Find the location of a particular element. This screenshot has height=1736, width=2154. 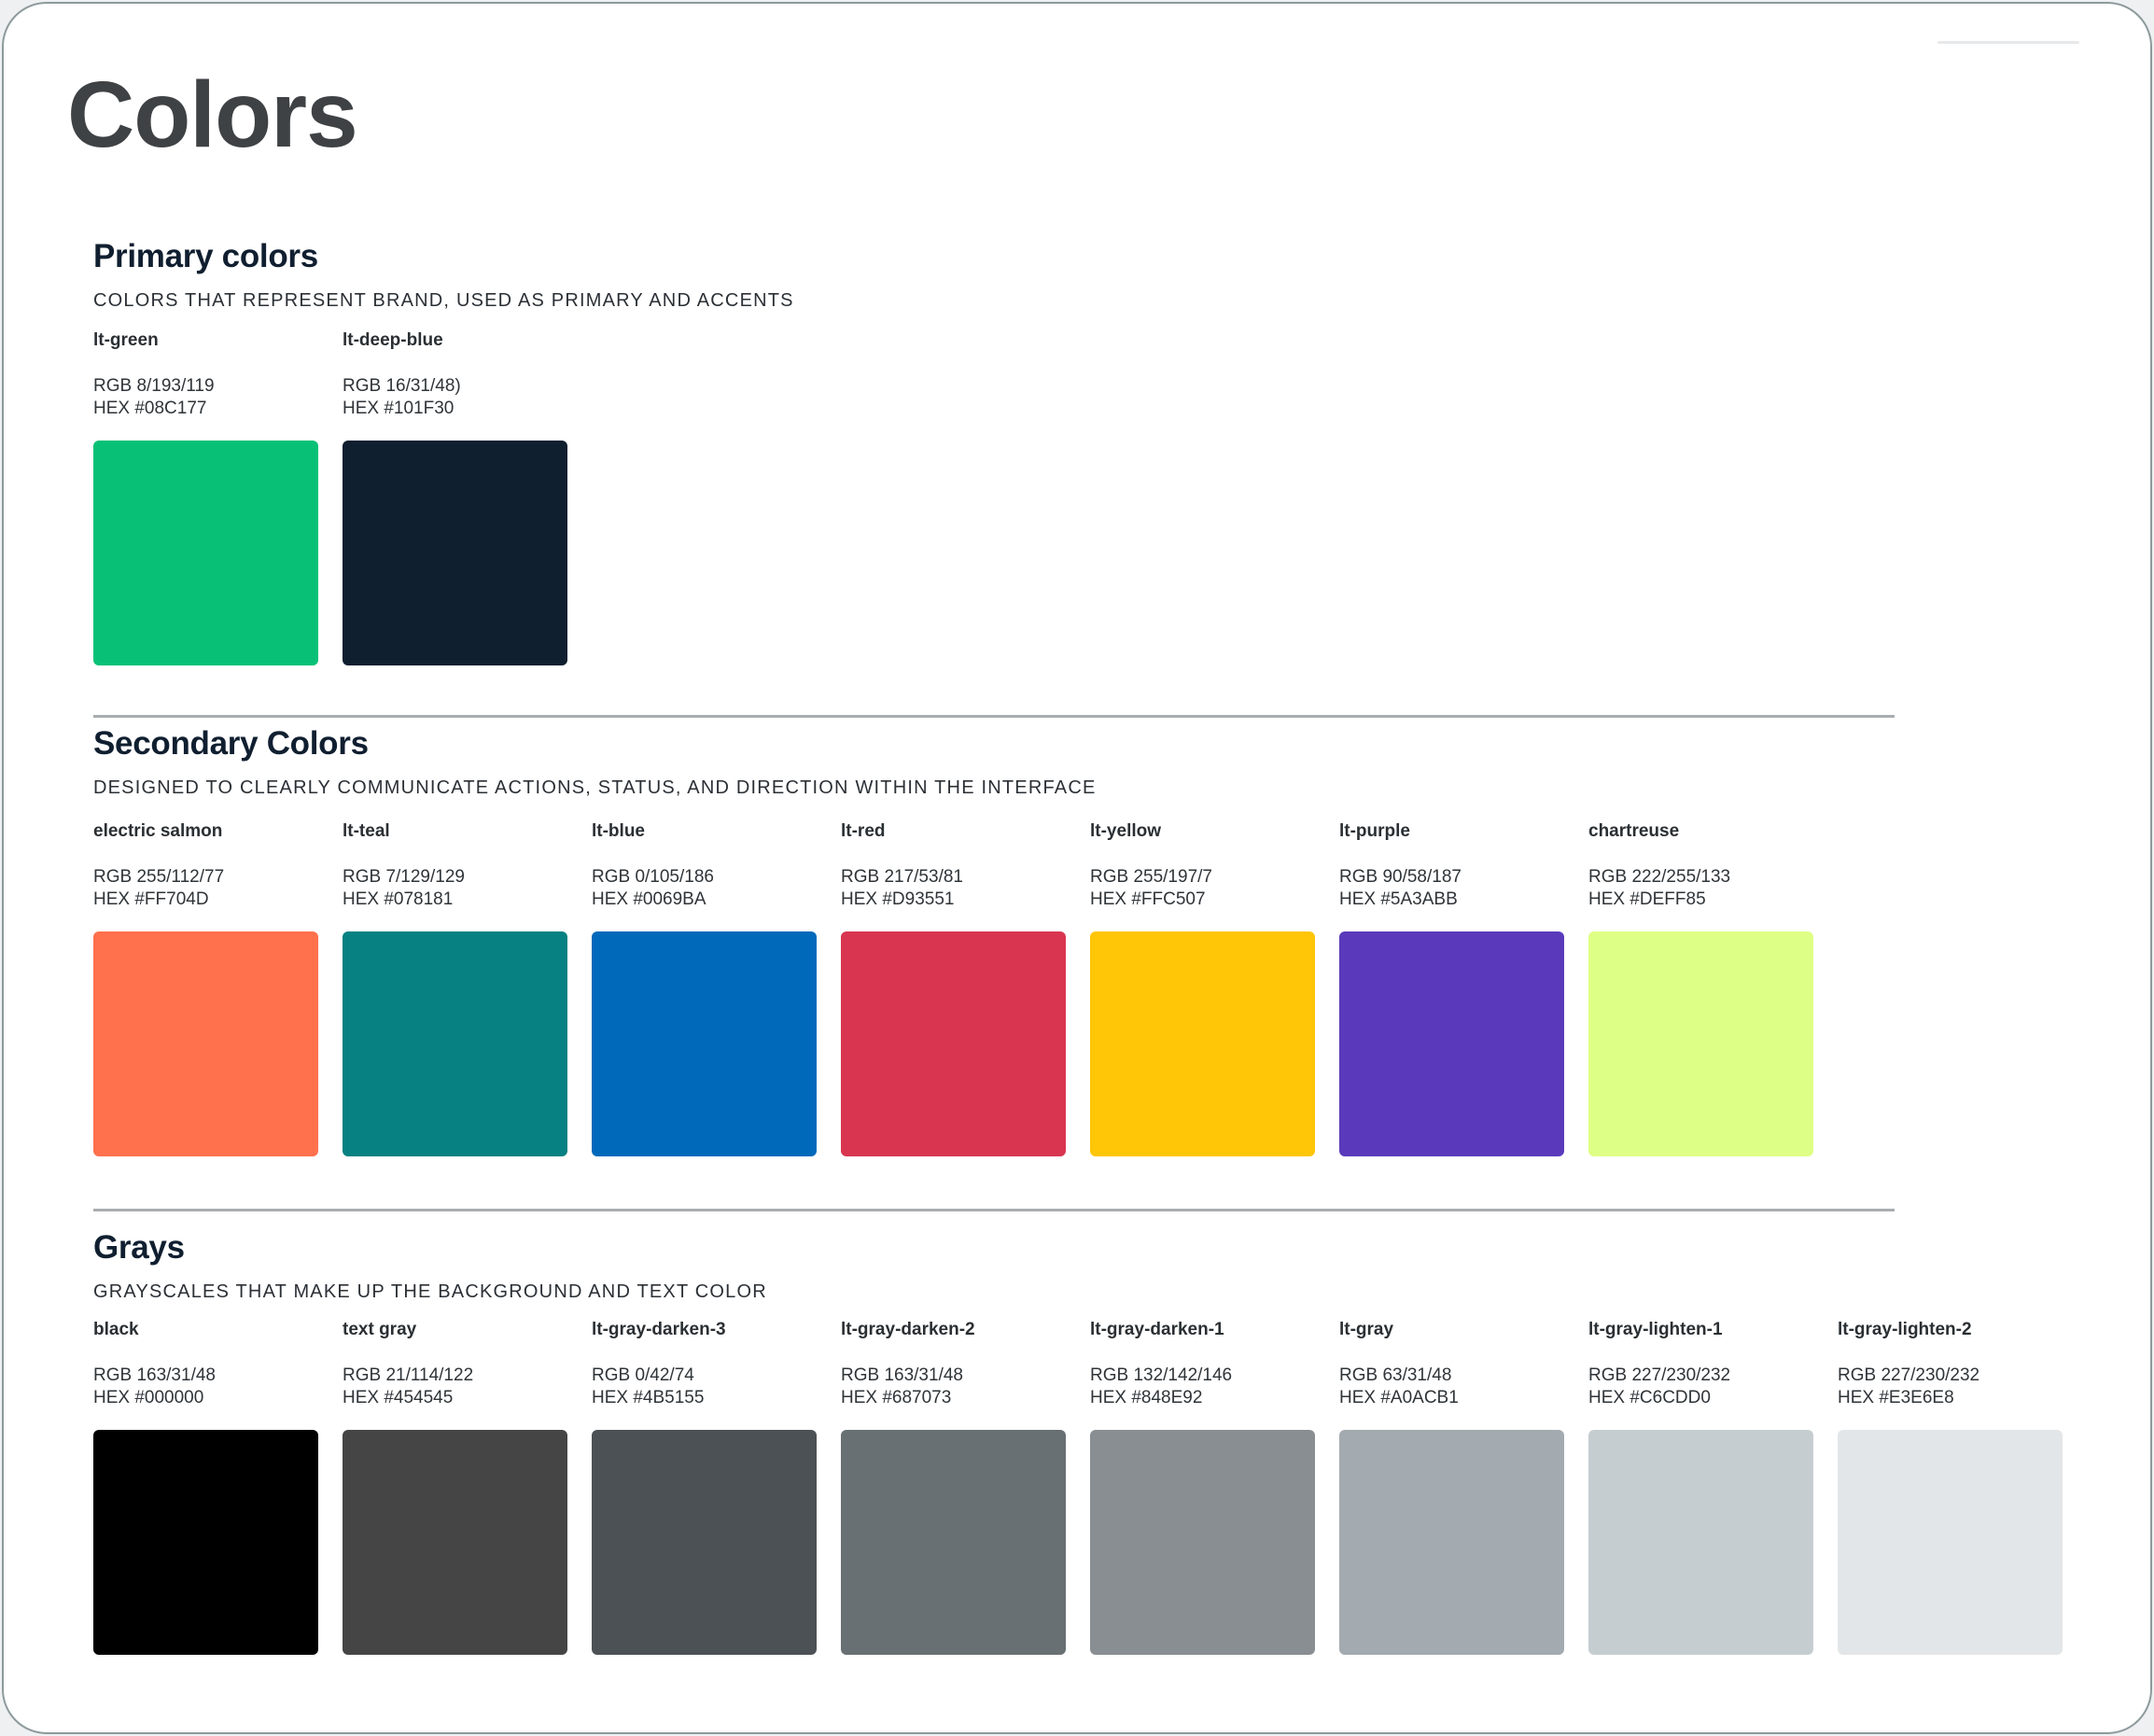

swatch-name: lt-gray is located at coordinates (1366, 1329).